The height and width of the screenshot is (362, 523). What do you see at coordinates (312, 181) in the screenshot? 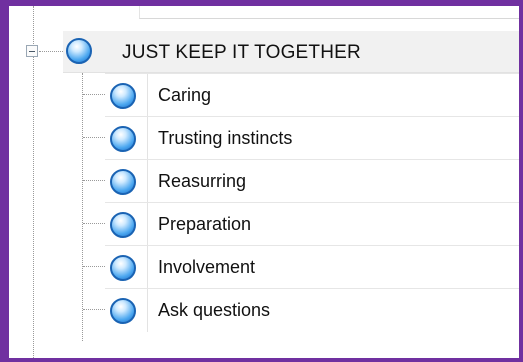
I see `tree-node-reasurring: Reasurring` at bounding box center [312, 181].